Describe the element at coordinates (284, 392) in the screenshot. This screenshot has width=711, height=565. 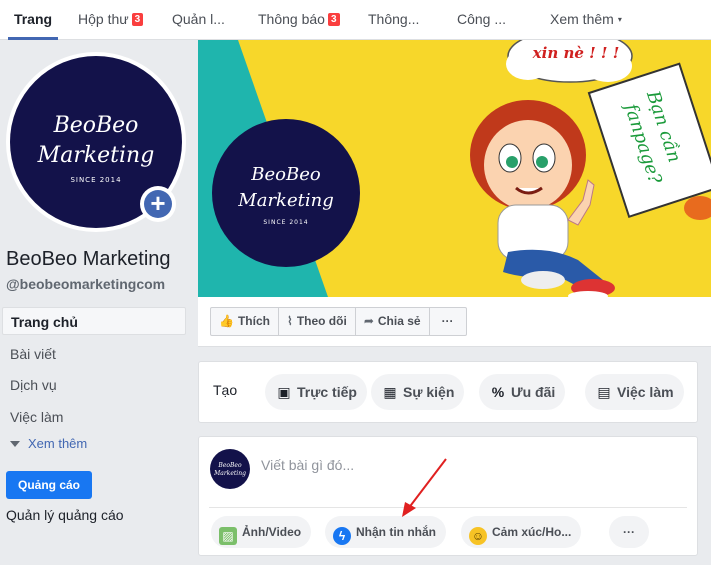
I see `live-video-icon: ▣` at that location.